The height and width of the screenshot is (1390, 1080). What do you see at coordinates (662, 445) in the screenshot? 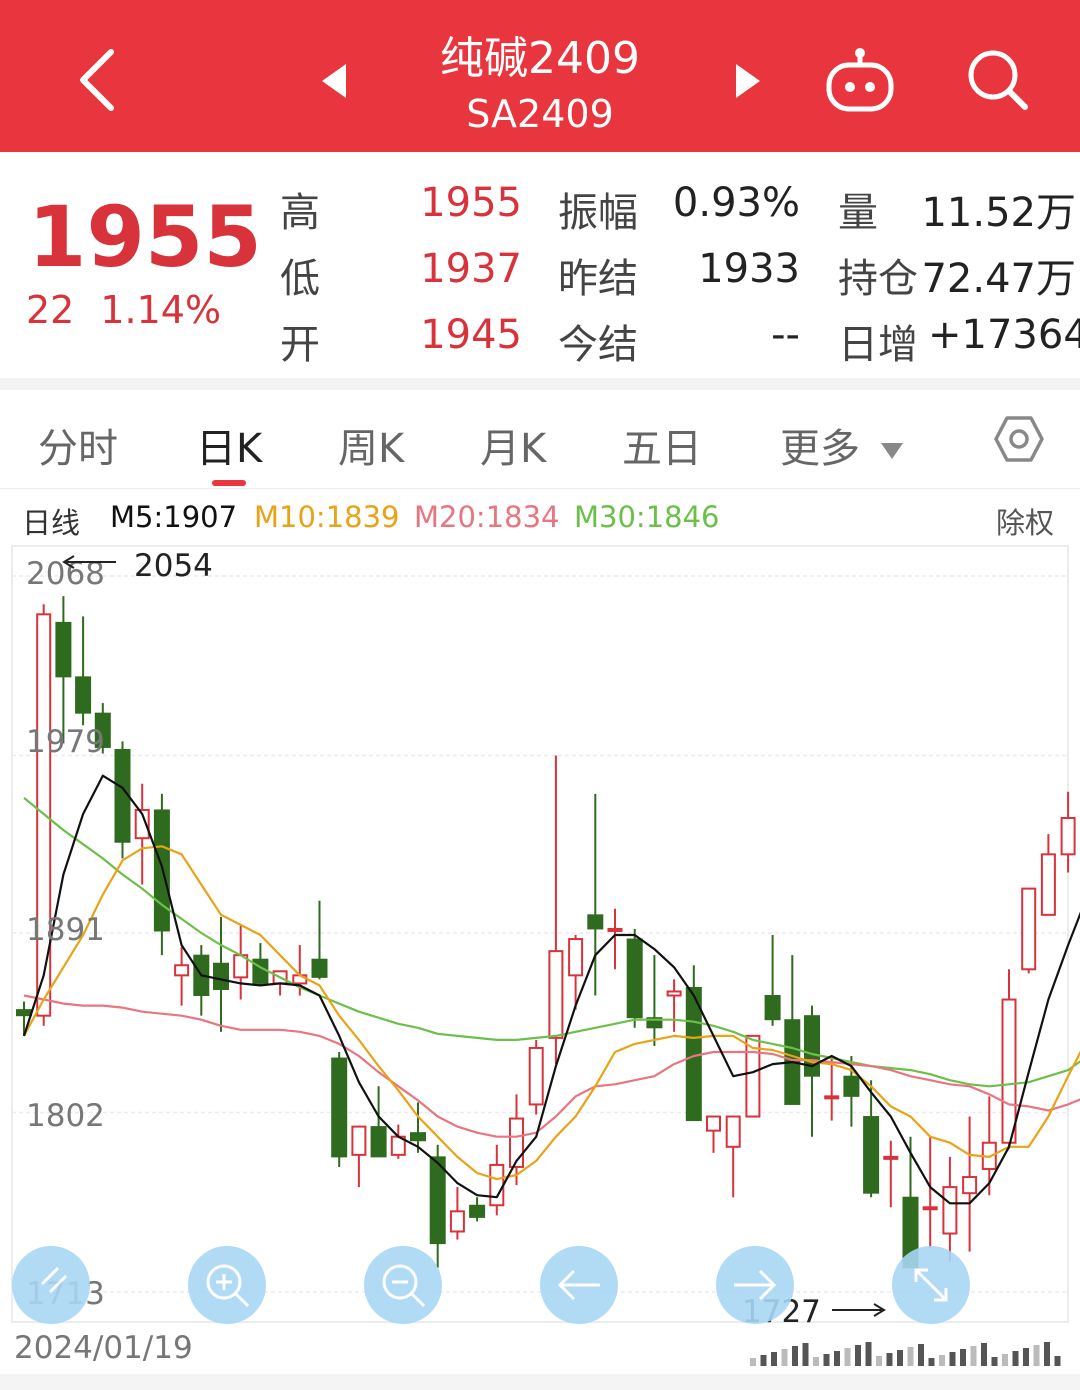
I see `tab-five-day: 五日` at bounding box center [662, 445].